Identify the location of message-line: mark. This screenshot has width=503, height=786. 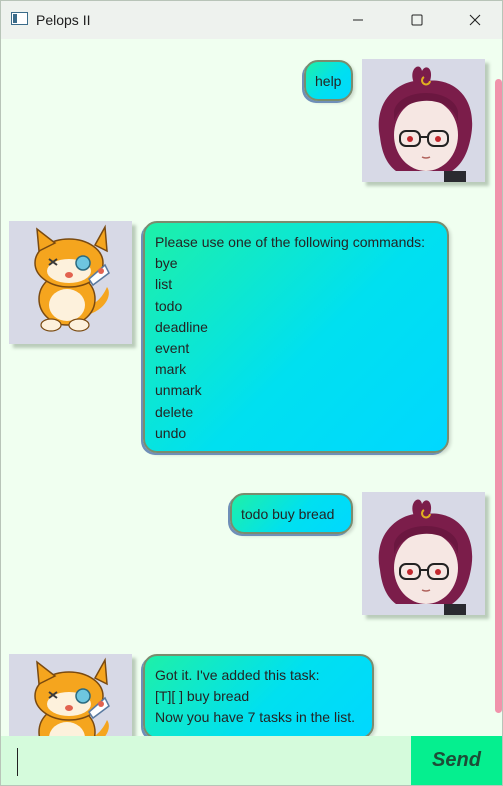
(171, 369).